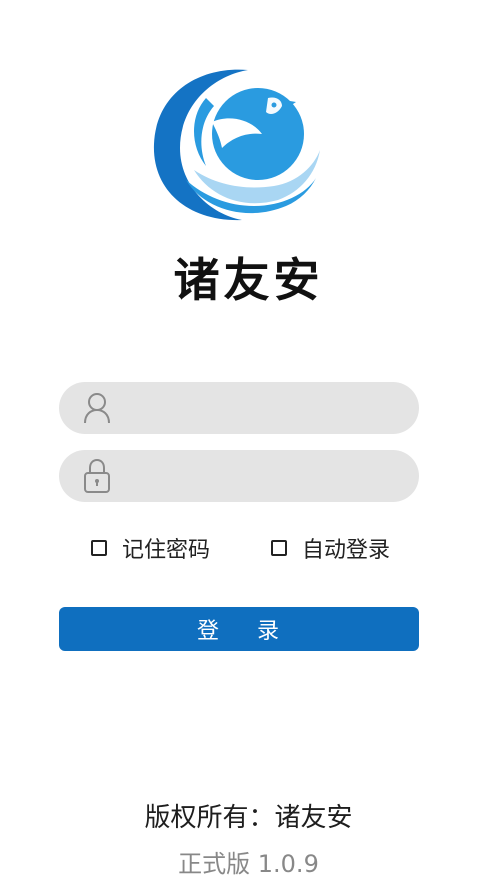  Describe the element at coordinates (346, 548) in the screenshot. I see `auto-login-label: 自动登录` at that location.